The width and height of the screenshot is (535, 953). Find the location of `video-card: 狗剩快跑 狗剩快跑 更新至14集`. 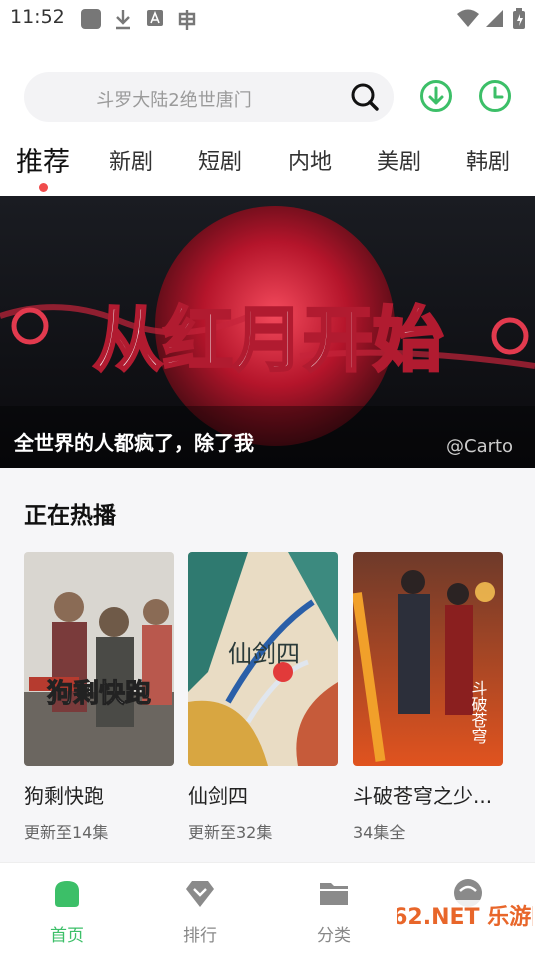

video-card: 狗剩快跑 狗剩快跑 更新至14集 is located at coordinates (99, 697).